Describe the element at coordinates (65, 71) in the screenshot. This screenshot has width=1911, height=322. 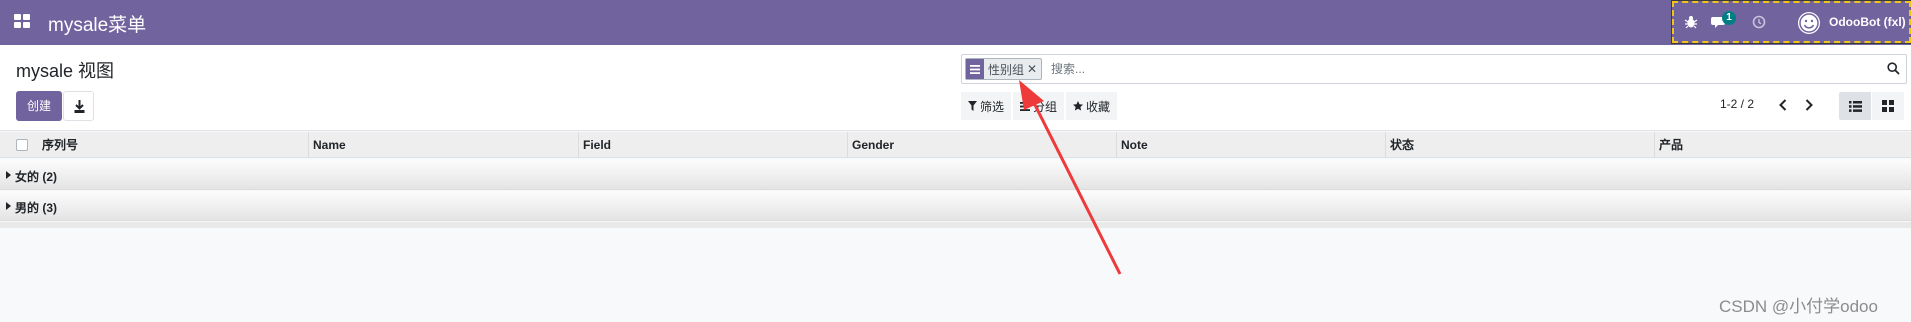
I see `breadcrumb: mysale 视图` at that location.